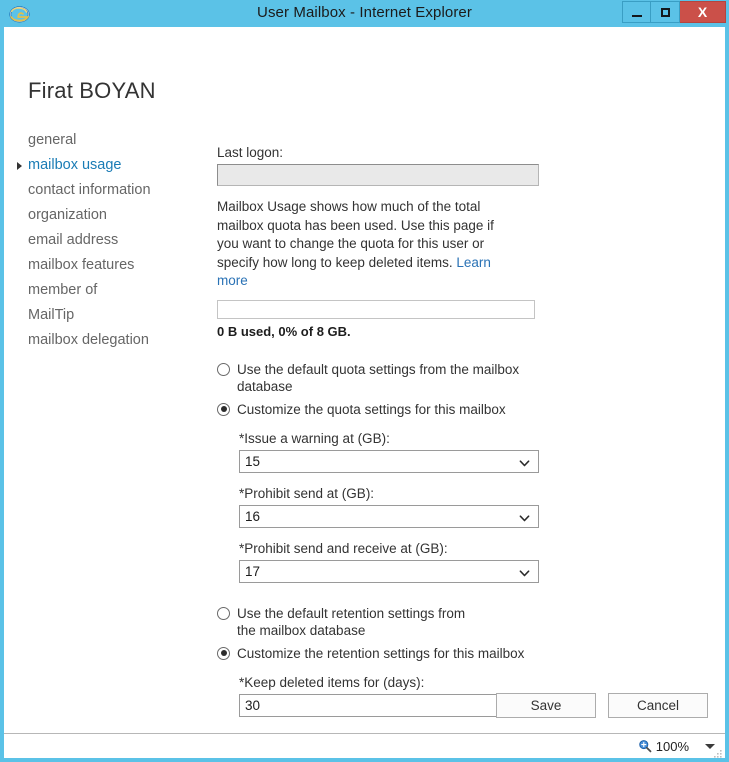  I want to click on prohibit-send-receive-at-gb-value: 17, so click(253, 571).